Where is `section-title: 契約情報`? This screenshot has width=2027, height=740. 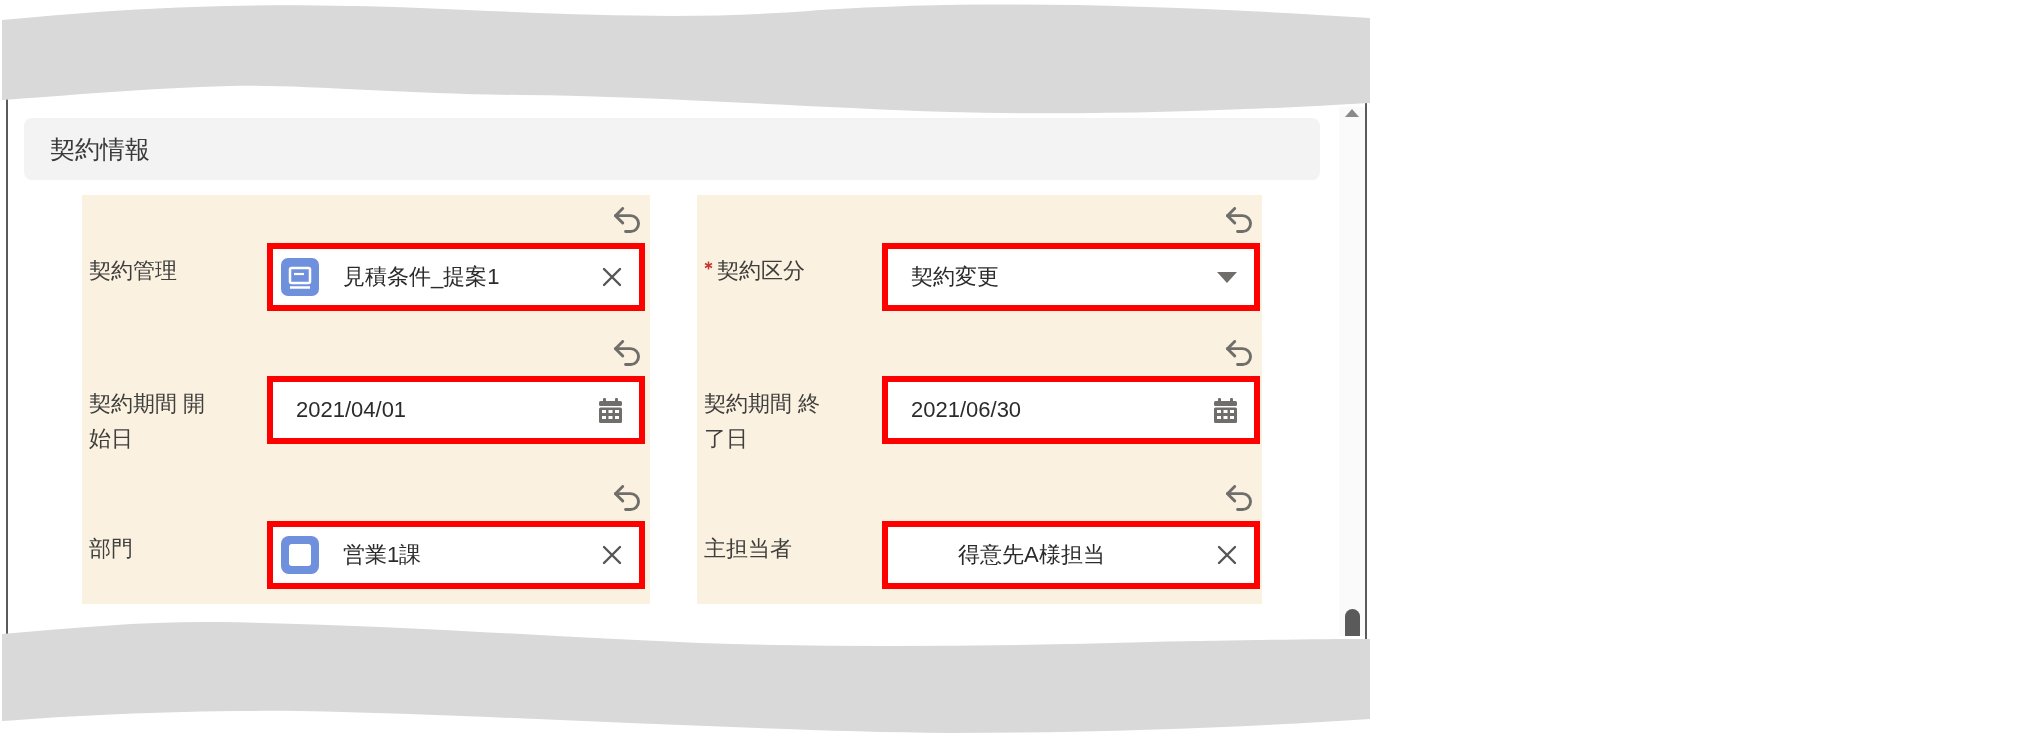 section-title: 契約情報 is located at coordinates (100, 149).